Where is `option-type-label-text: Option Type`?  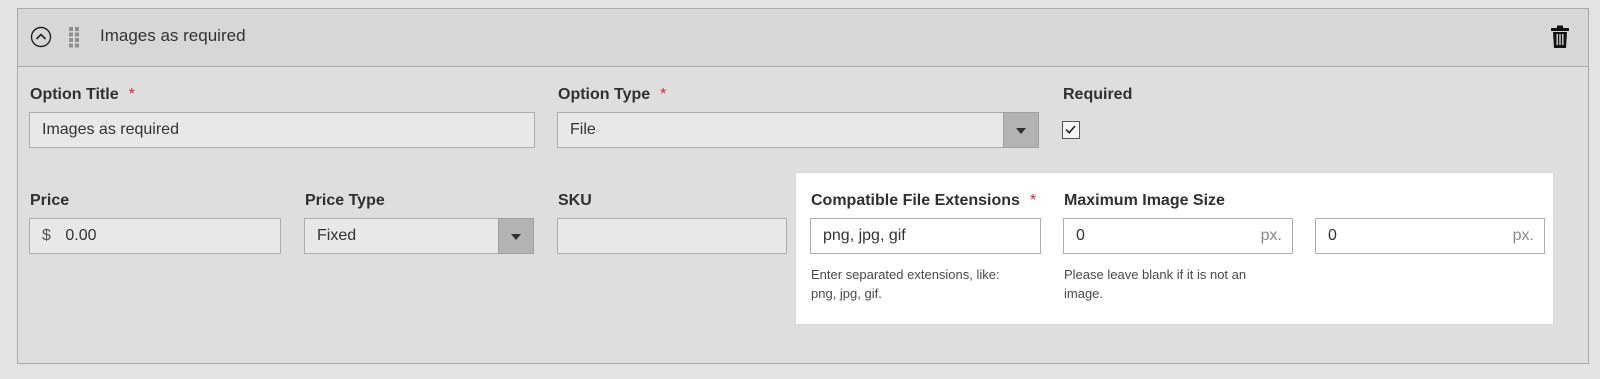 option-type-label-text: Option Type is located at coordinates (604, 94).